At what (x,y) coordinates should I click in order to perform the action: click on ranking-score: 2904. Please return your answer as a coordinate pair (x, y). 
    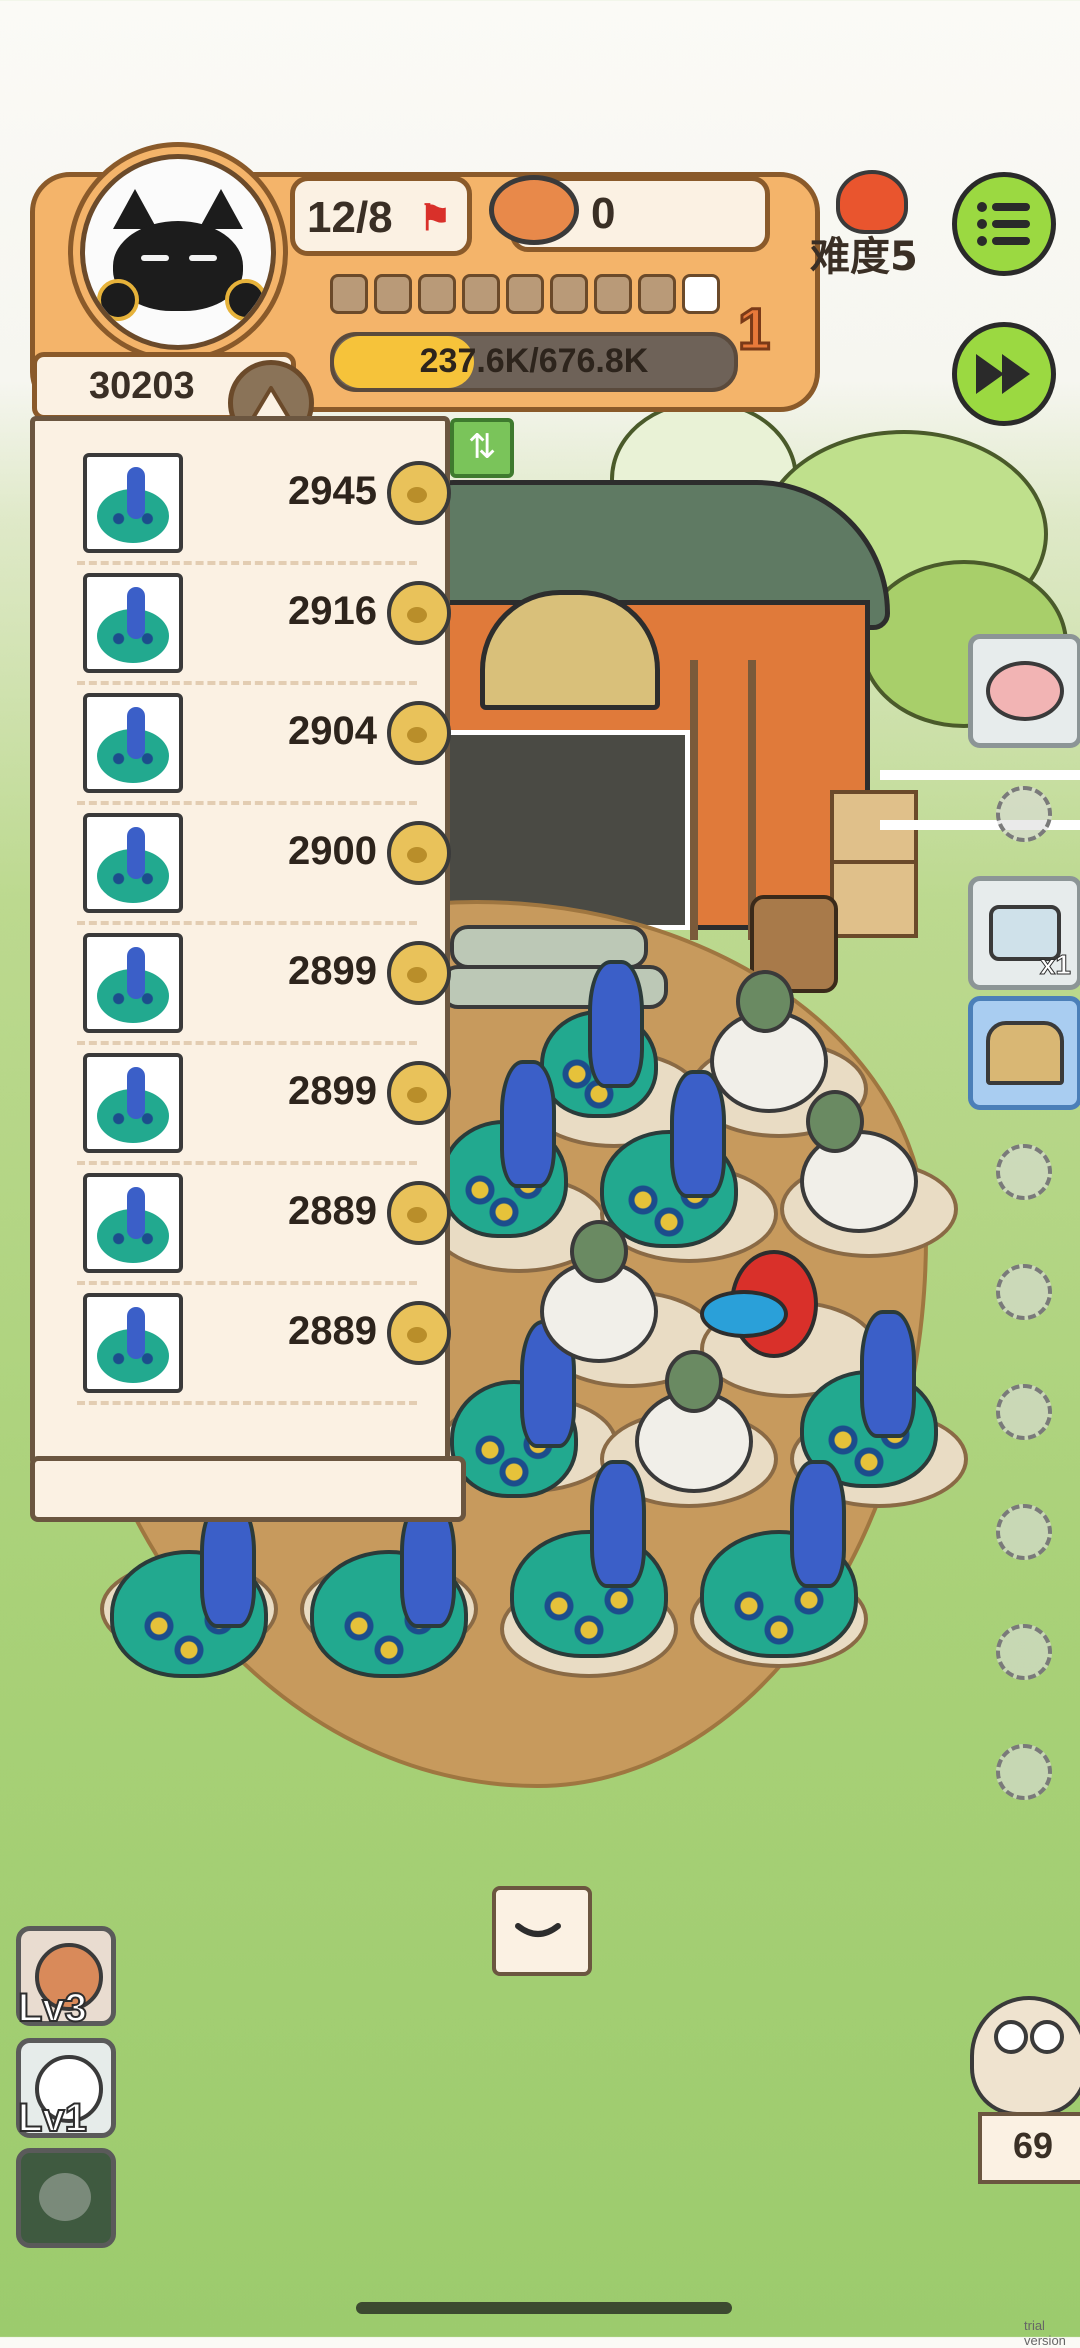
    Looking at the image, I should click on (332, 731).